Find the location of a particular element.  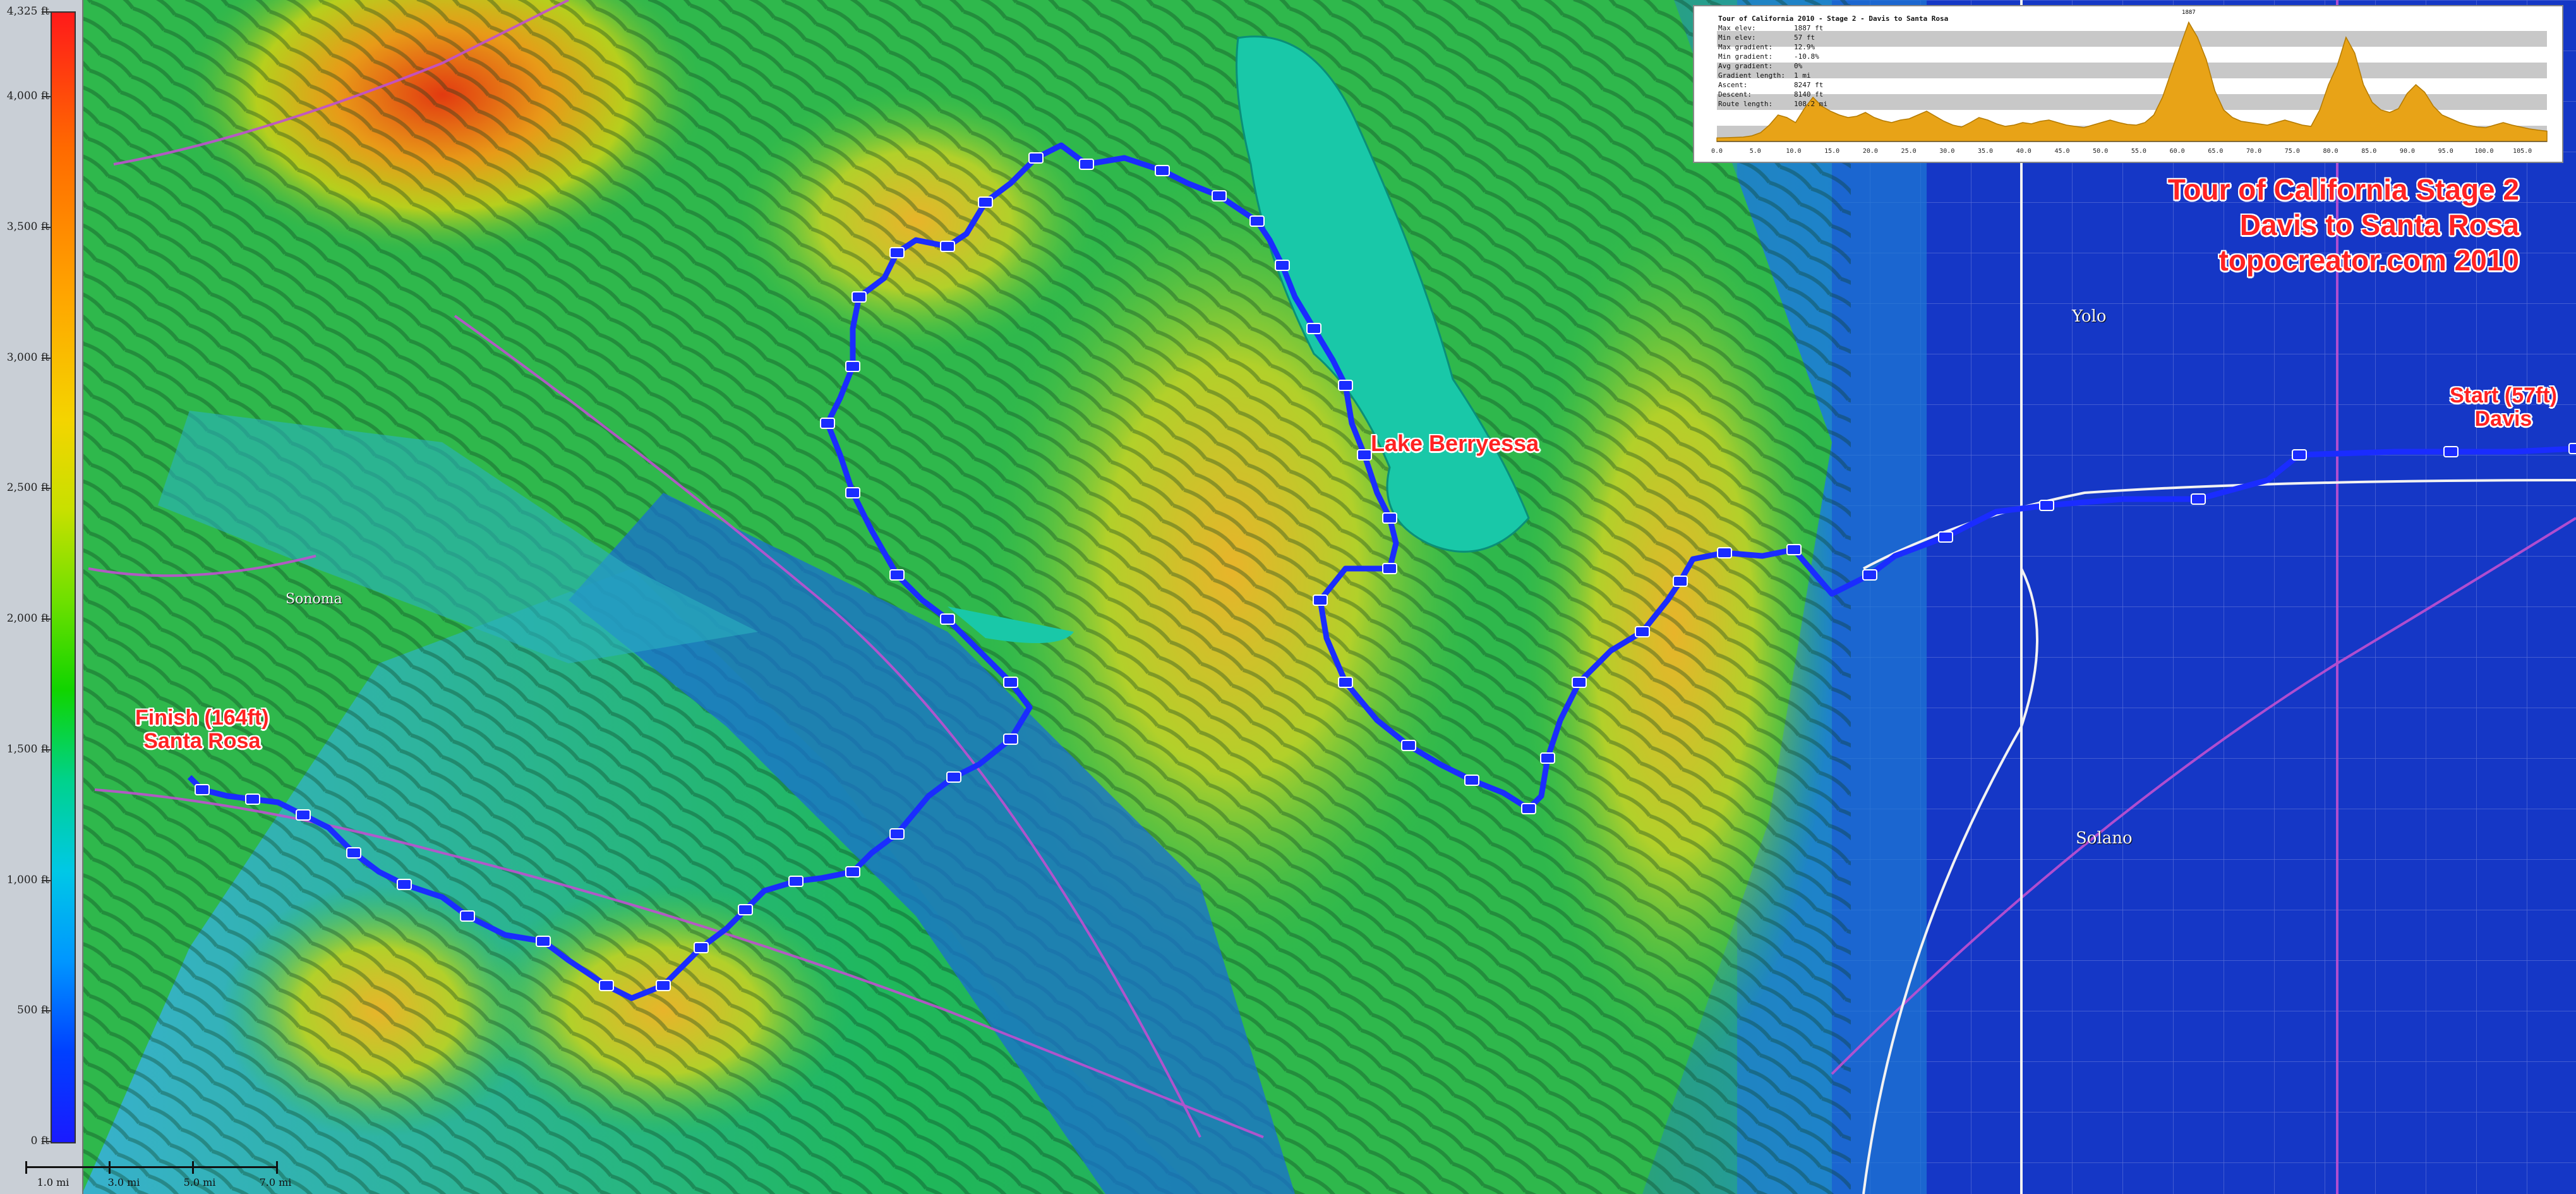

profile-x-tick-label: 80.0 is located at coordinates (2330, 151).